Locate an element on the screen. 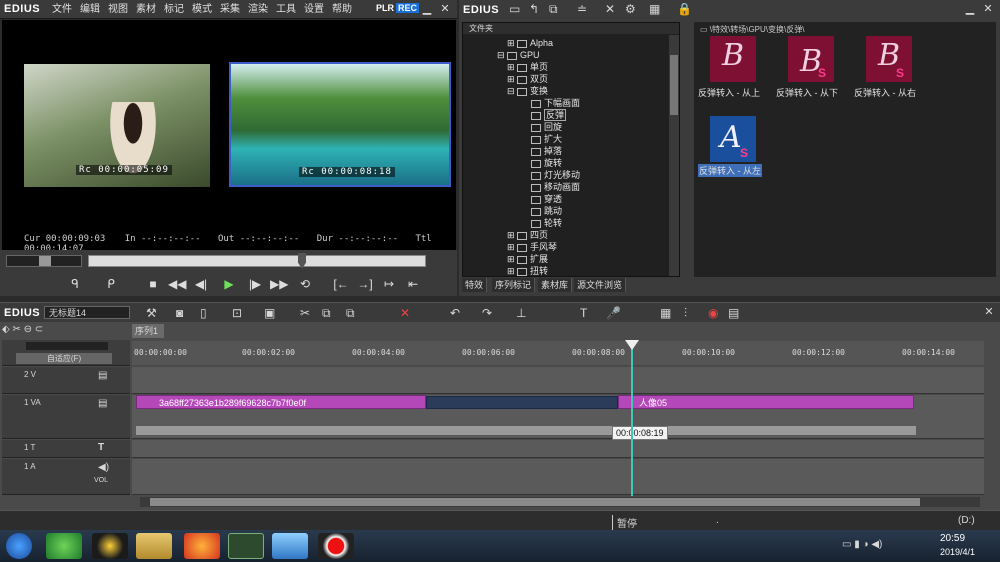  tree-item: 下幅画面 is located at coordinates (555, 103).